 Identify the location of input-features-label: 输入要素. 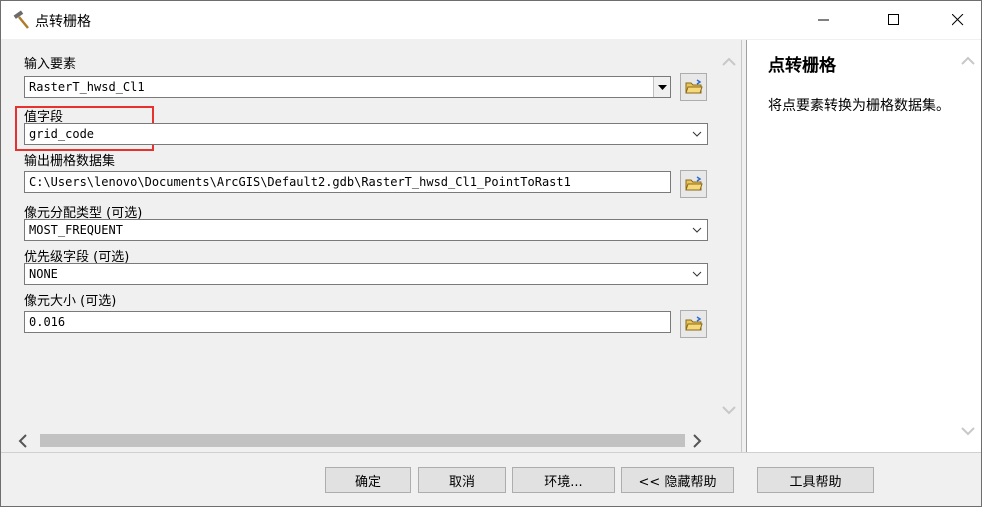
(50, 64).